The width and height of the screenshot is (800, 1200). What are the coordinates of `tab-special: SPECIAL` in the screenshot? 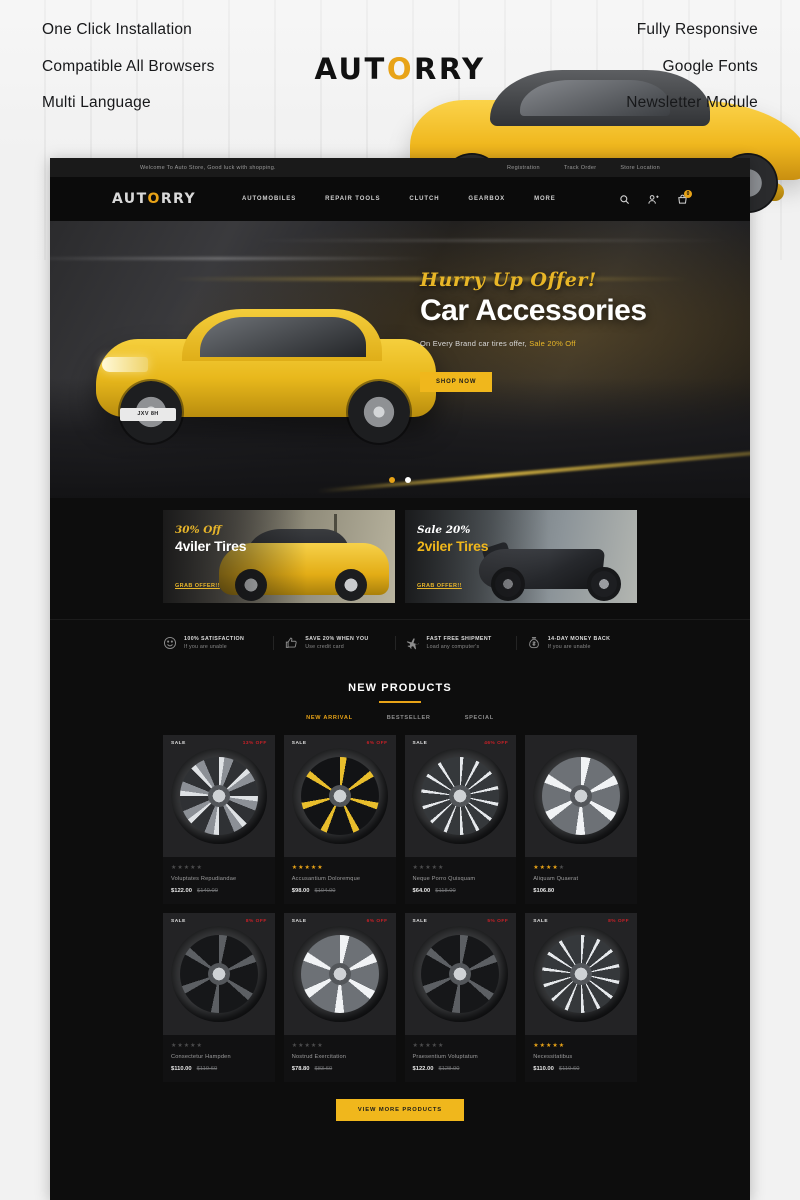 It's located at (479, 718).